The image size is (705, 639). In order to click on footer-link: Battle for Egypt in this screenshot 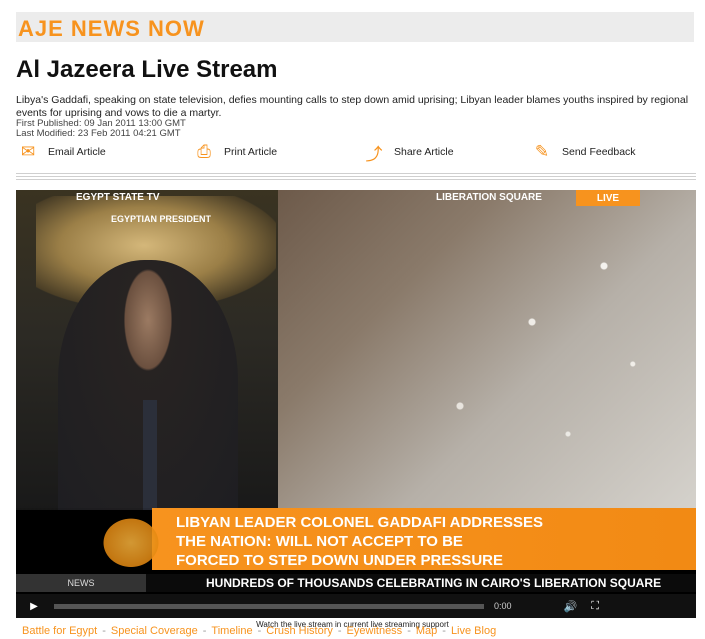, I will do `click(59, 631)`.